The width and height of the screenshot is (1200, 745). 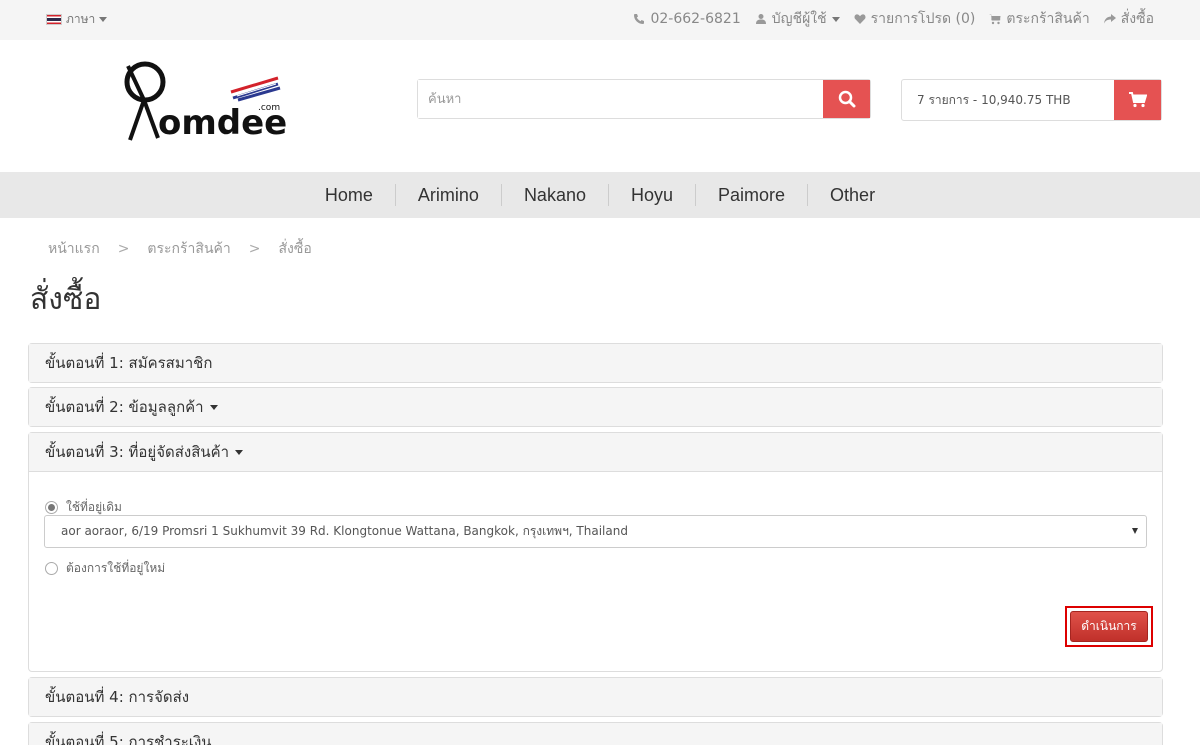 What do you see at coordinates (860, 19) in the screenshot?
I see `heart-icon` at bounding box center [860, 19].